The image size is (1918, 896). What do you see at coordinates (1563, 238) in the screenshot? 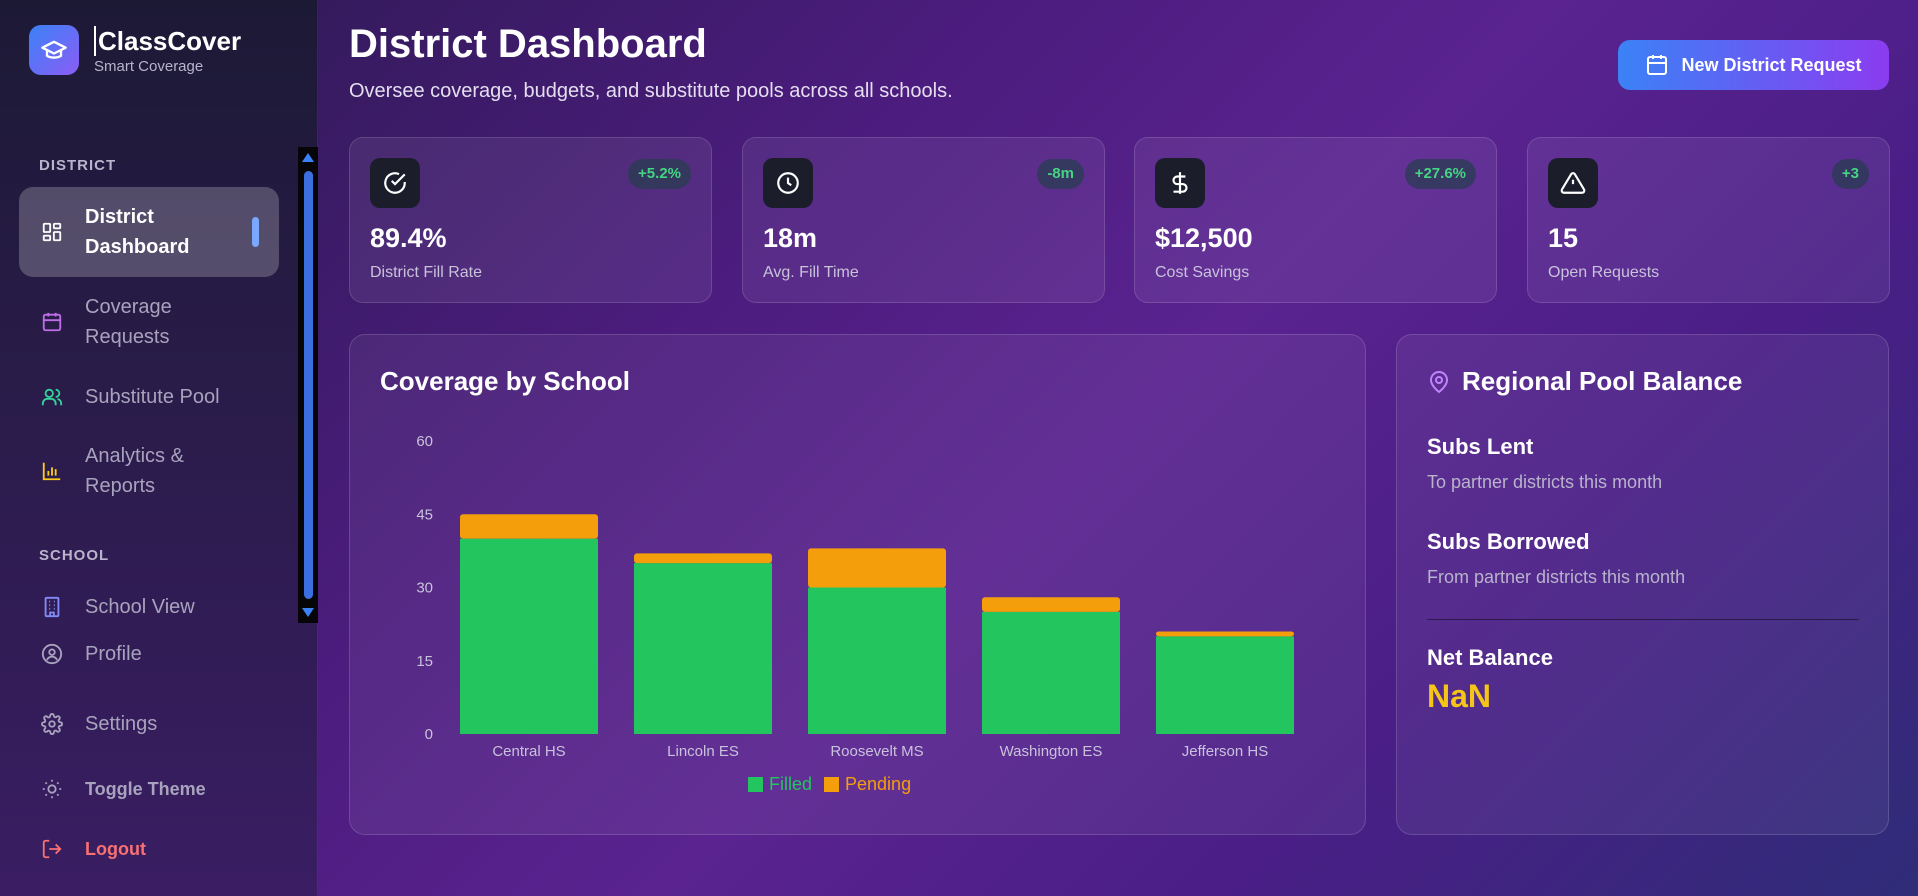
I see `stat-value: 15` at bounding box center [1563, 238].